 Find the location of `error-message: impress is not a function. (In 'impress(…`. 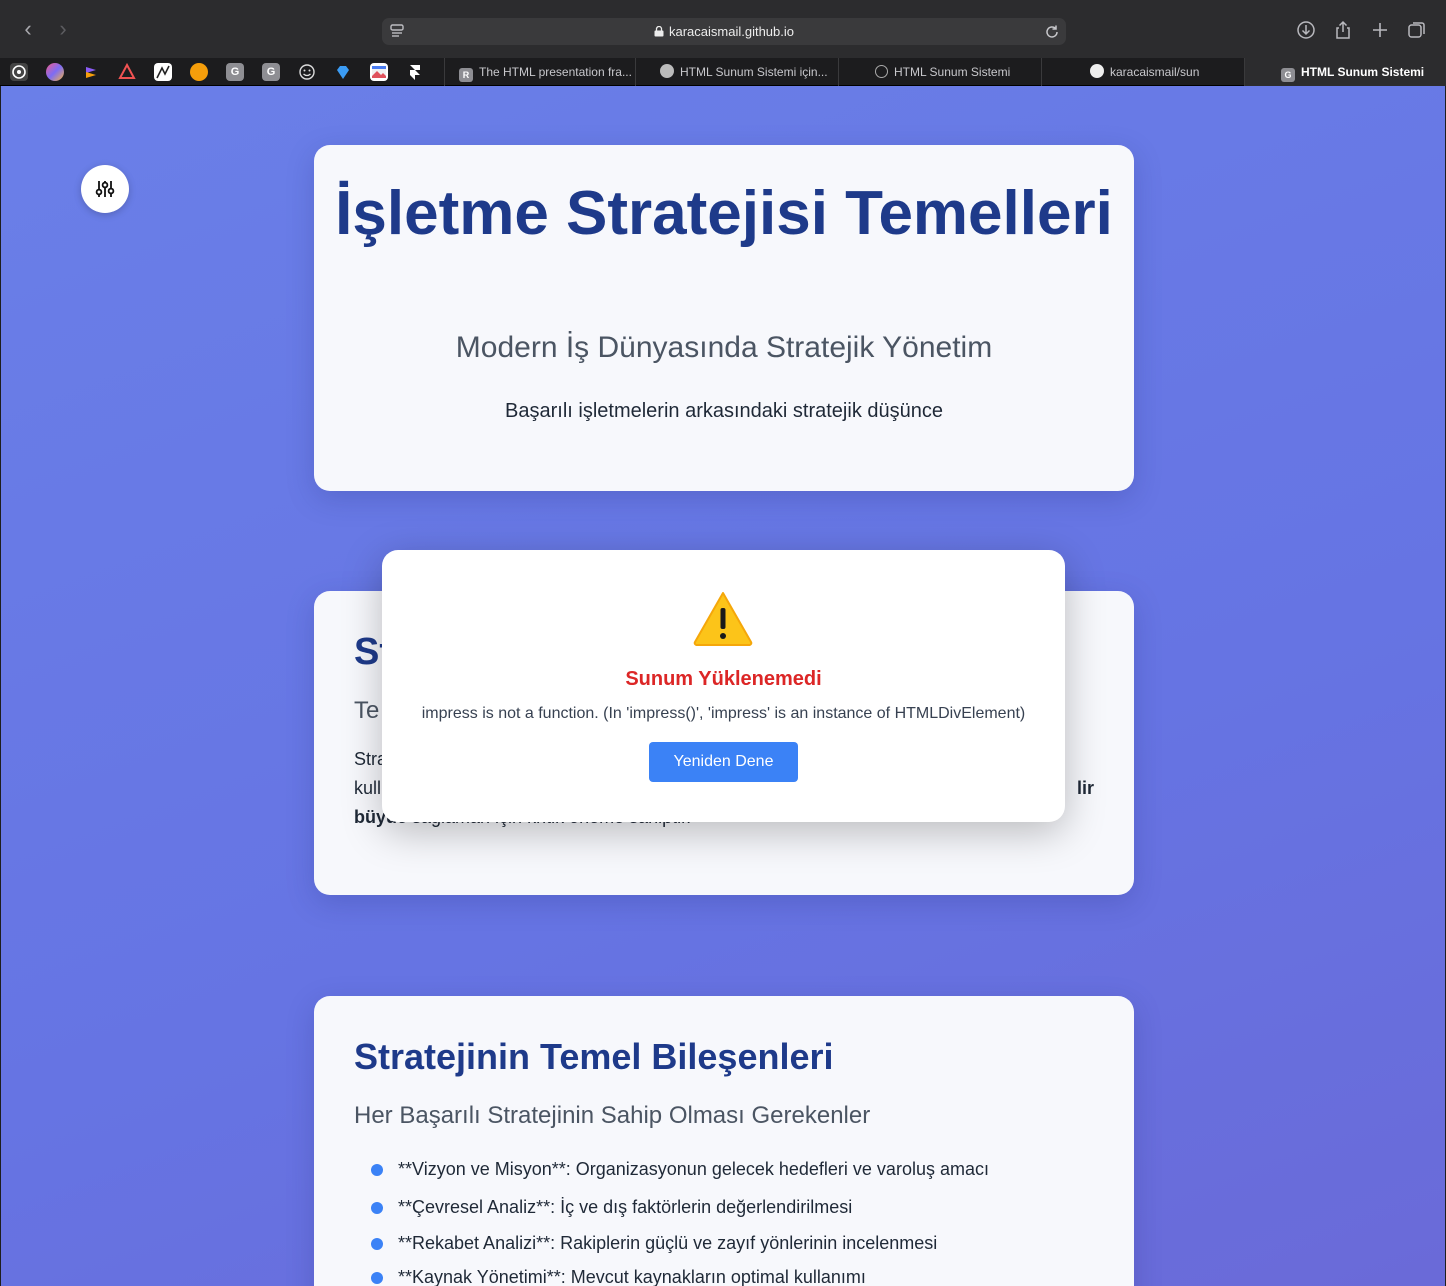

error-message: impress is not a function. (In 'impress(… is located at coordinates (723, 713).